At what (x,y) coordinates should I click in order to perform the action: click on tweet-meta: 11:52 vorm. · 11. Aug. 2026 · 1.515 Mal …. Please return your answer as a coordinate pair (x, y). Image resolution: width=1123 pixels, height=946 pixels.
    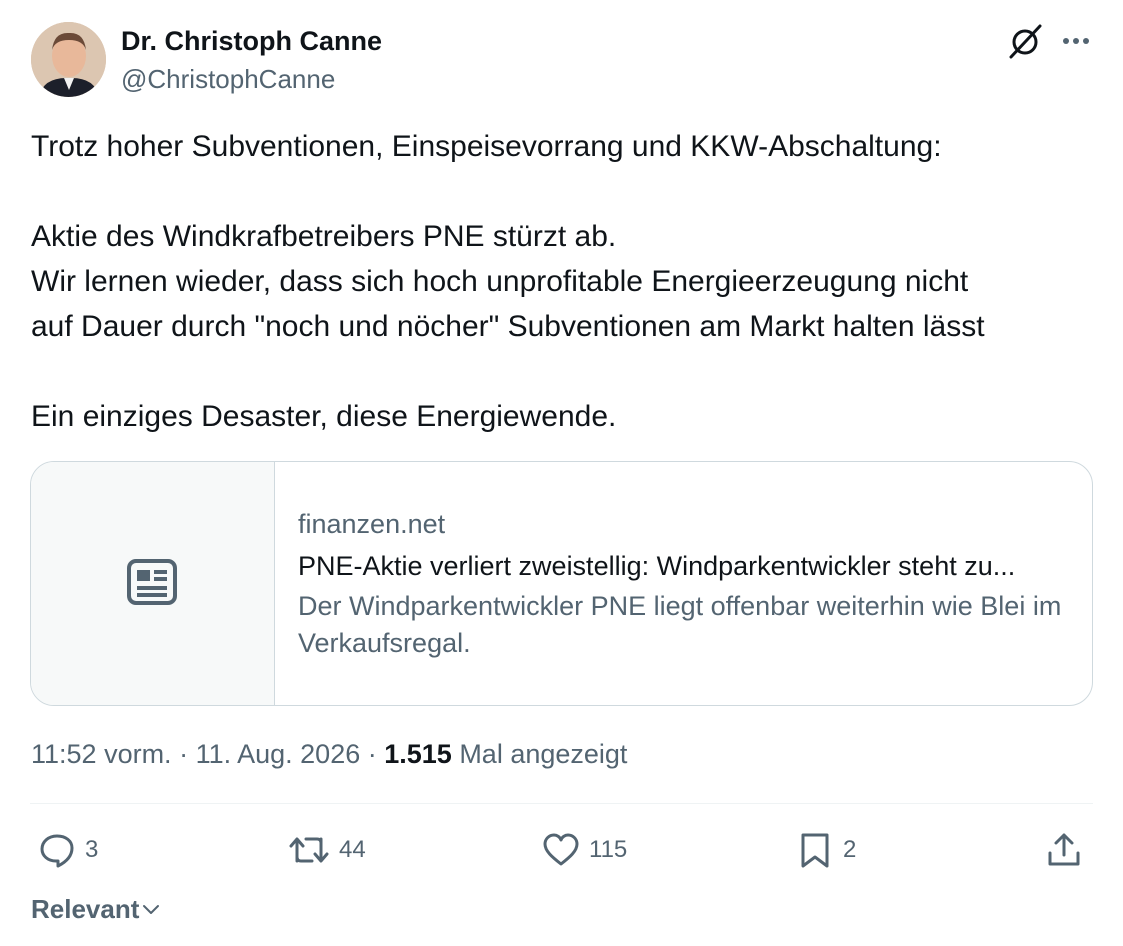
    Looking at the image, I should click on (329, 754).